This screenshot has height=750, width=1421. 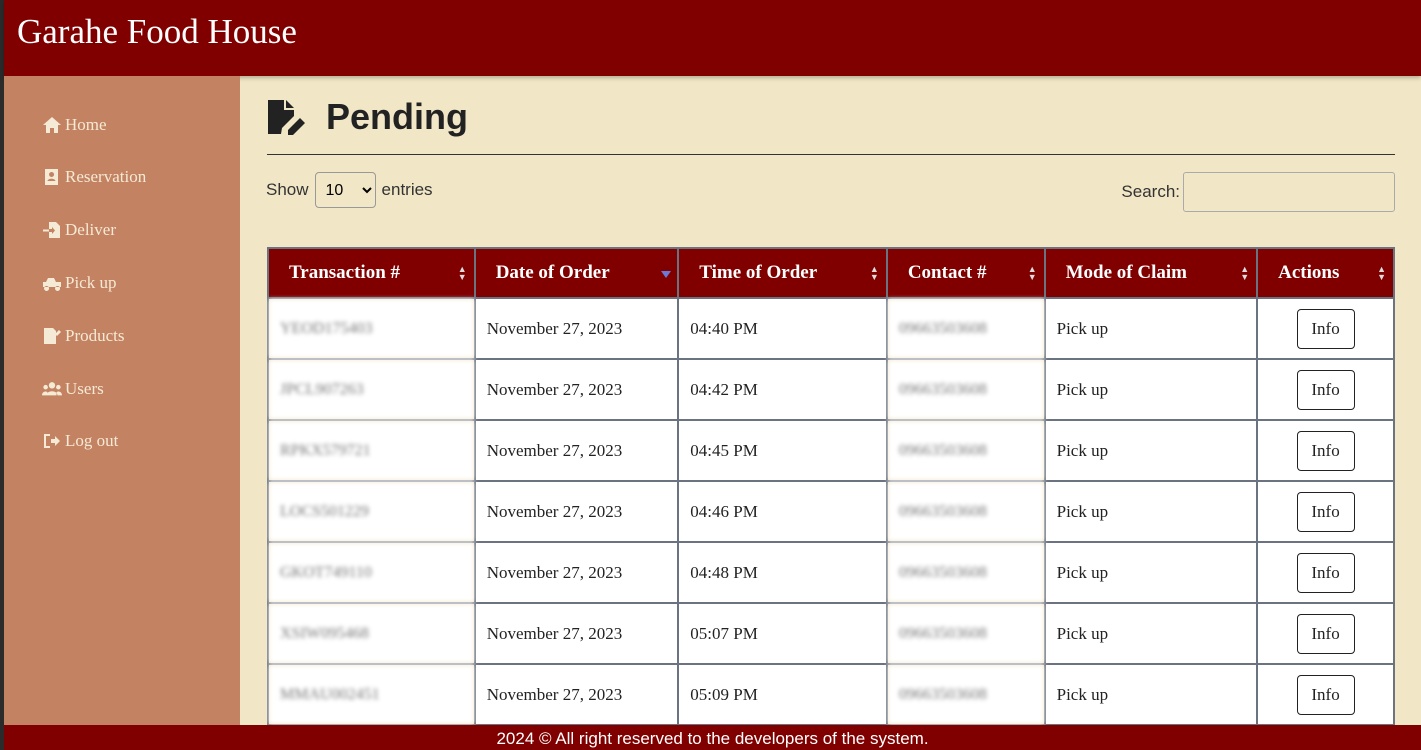 What do you see at coordinates (712, 38) in the screenshot?
I see `top-header: Garahe Food House` at bounding box center [712, 38].